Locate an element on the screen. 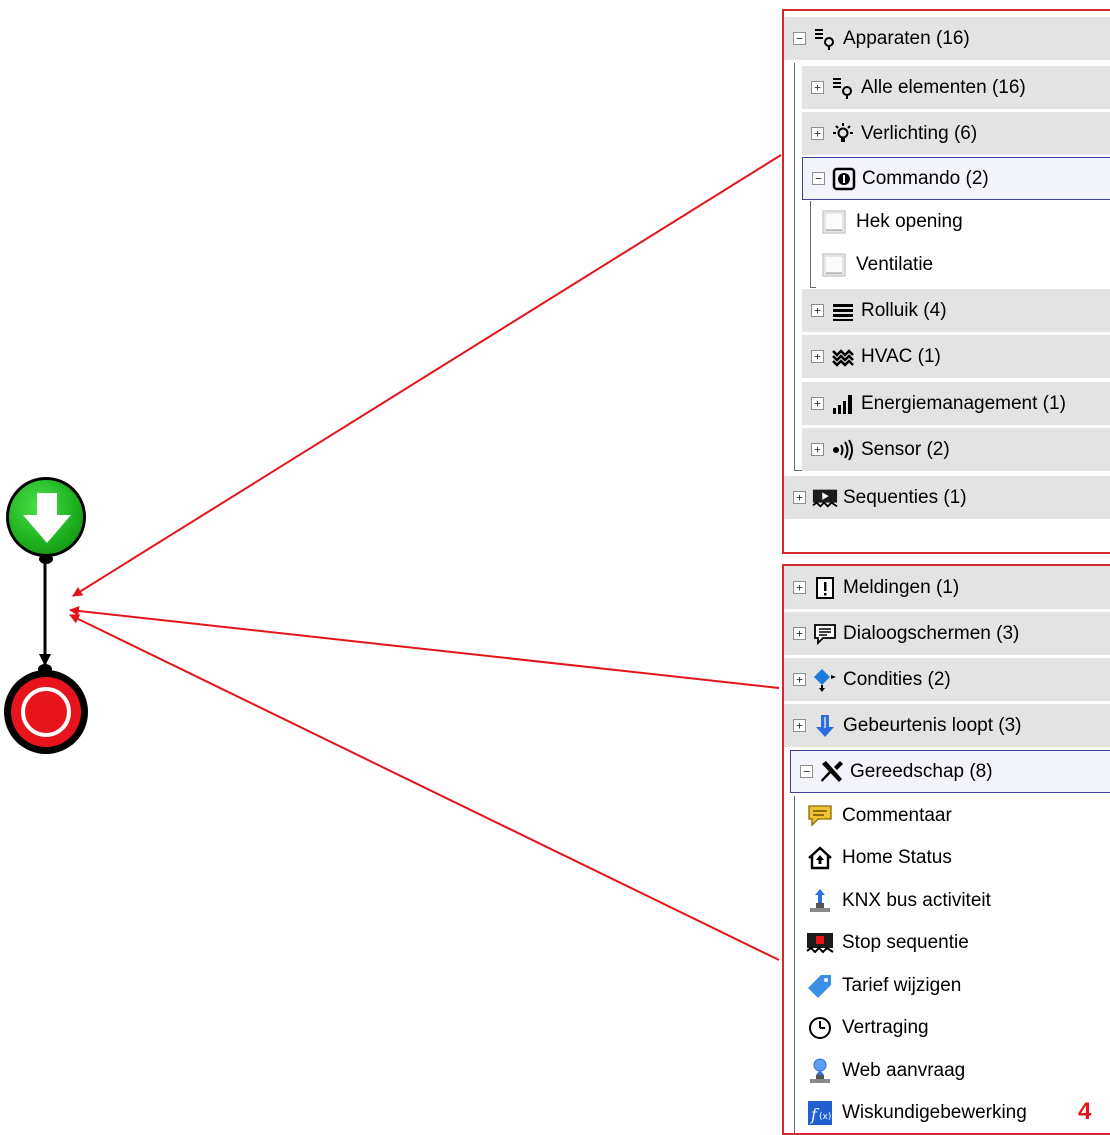  condition-icon is located at coordinates (825, 680).